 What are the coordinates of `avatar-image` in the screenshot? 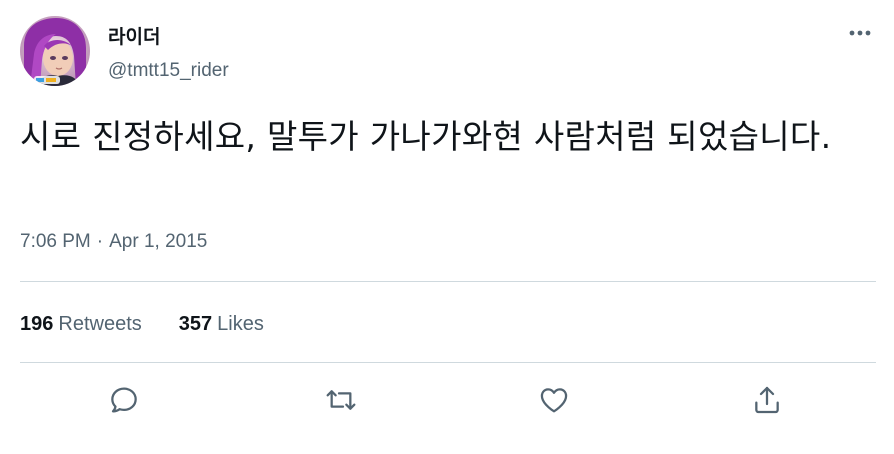 It's located at (55, 51).